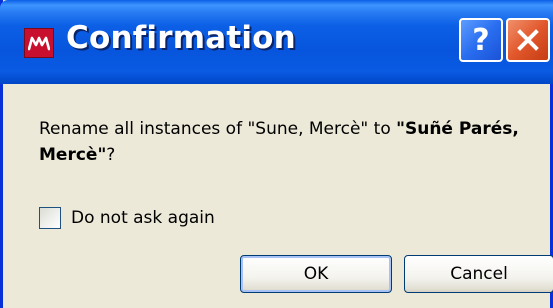 The height and width of the screenshot is (308, 553). I want to click on message-suffix: ?, so click(111, 155).